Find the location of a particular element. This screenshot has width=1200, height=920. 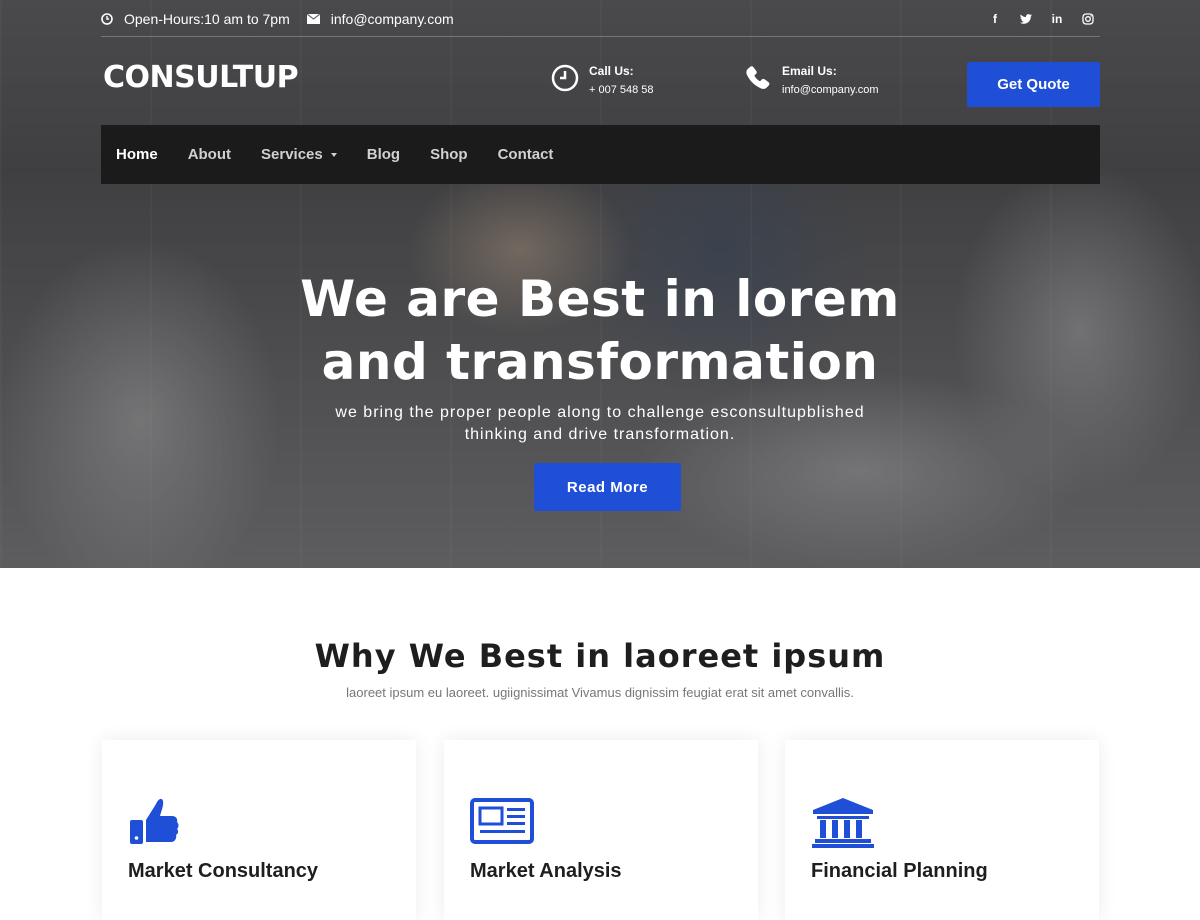

feature-card-analysis: Market Analysis is located at coordinates (601, 830).